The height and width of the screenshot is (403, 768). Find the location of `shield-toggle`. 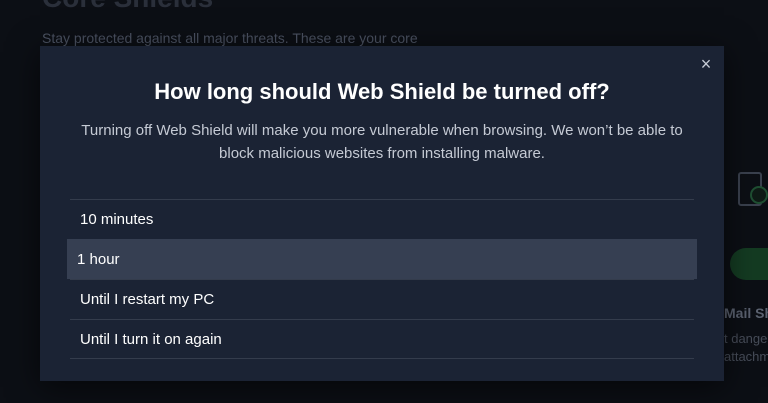

shield-toggle is located at coordinates (749, 264).